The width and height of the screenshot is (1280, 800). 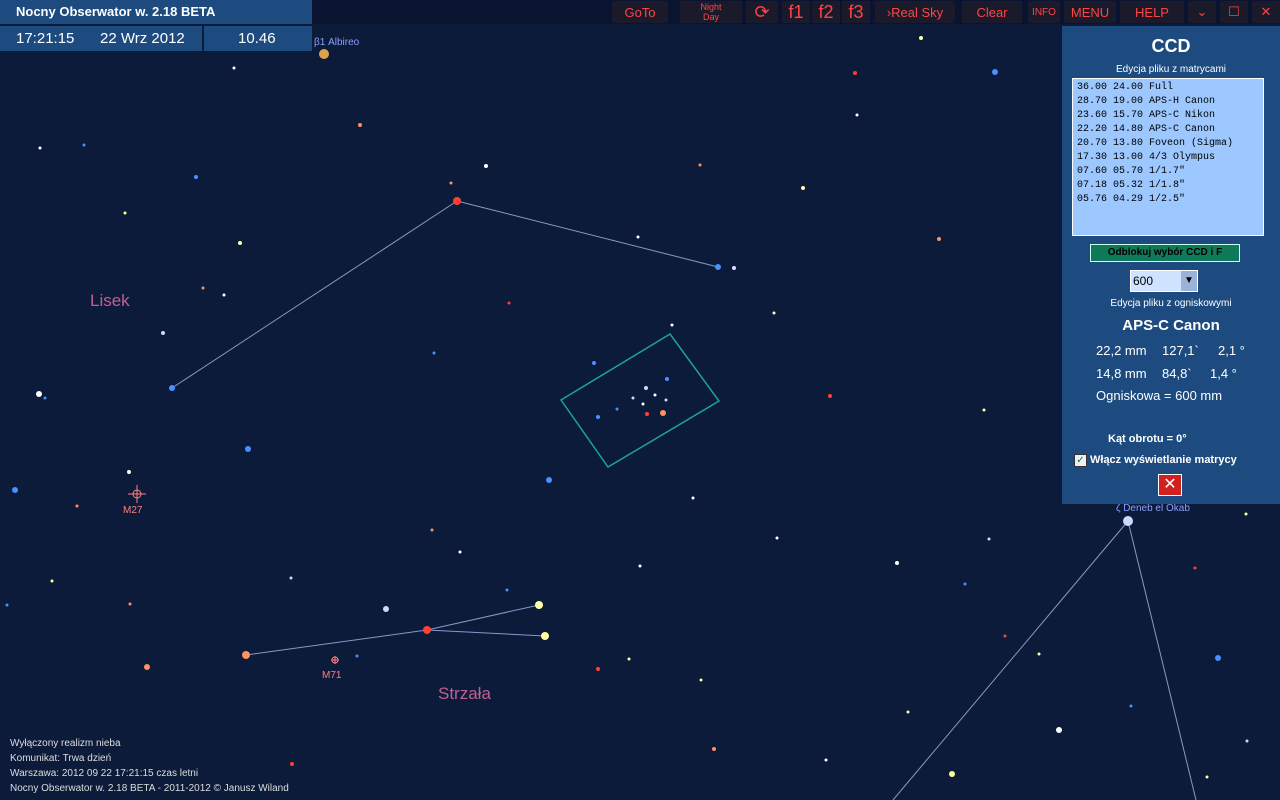 I want to click on close-panel-button: ✕, so click(x=1170, y=485).